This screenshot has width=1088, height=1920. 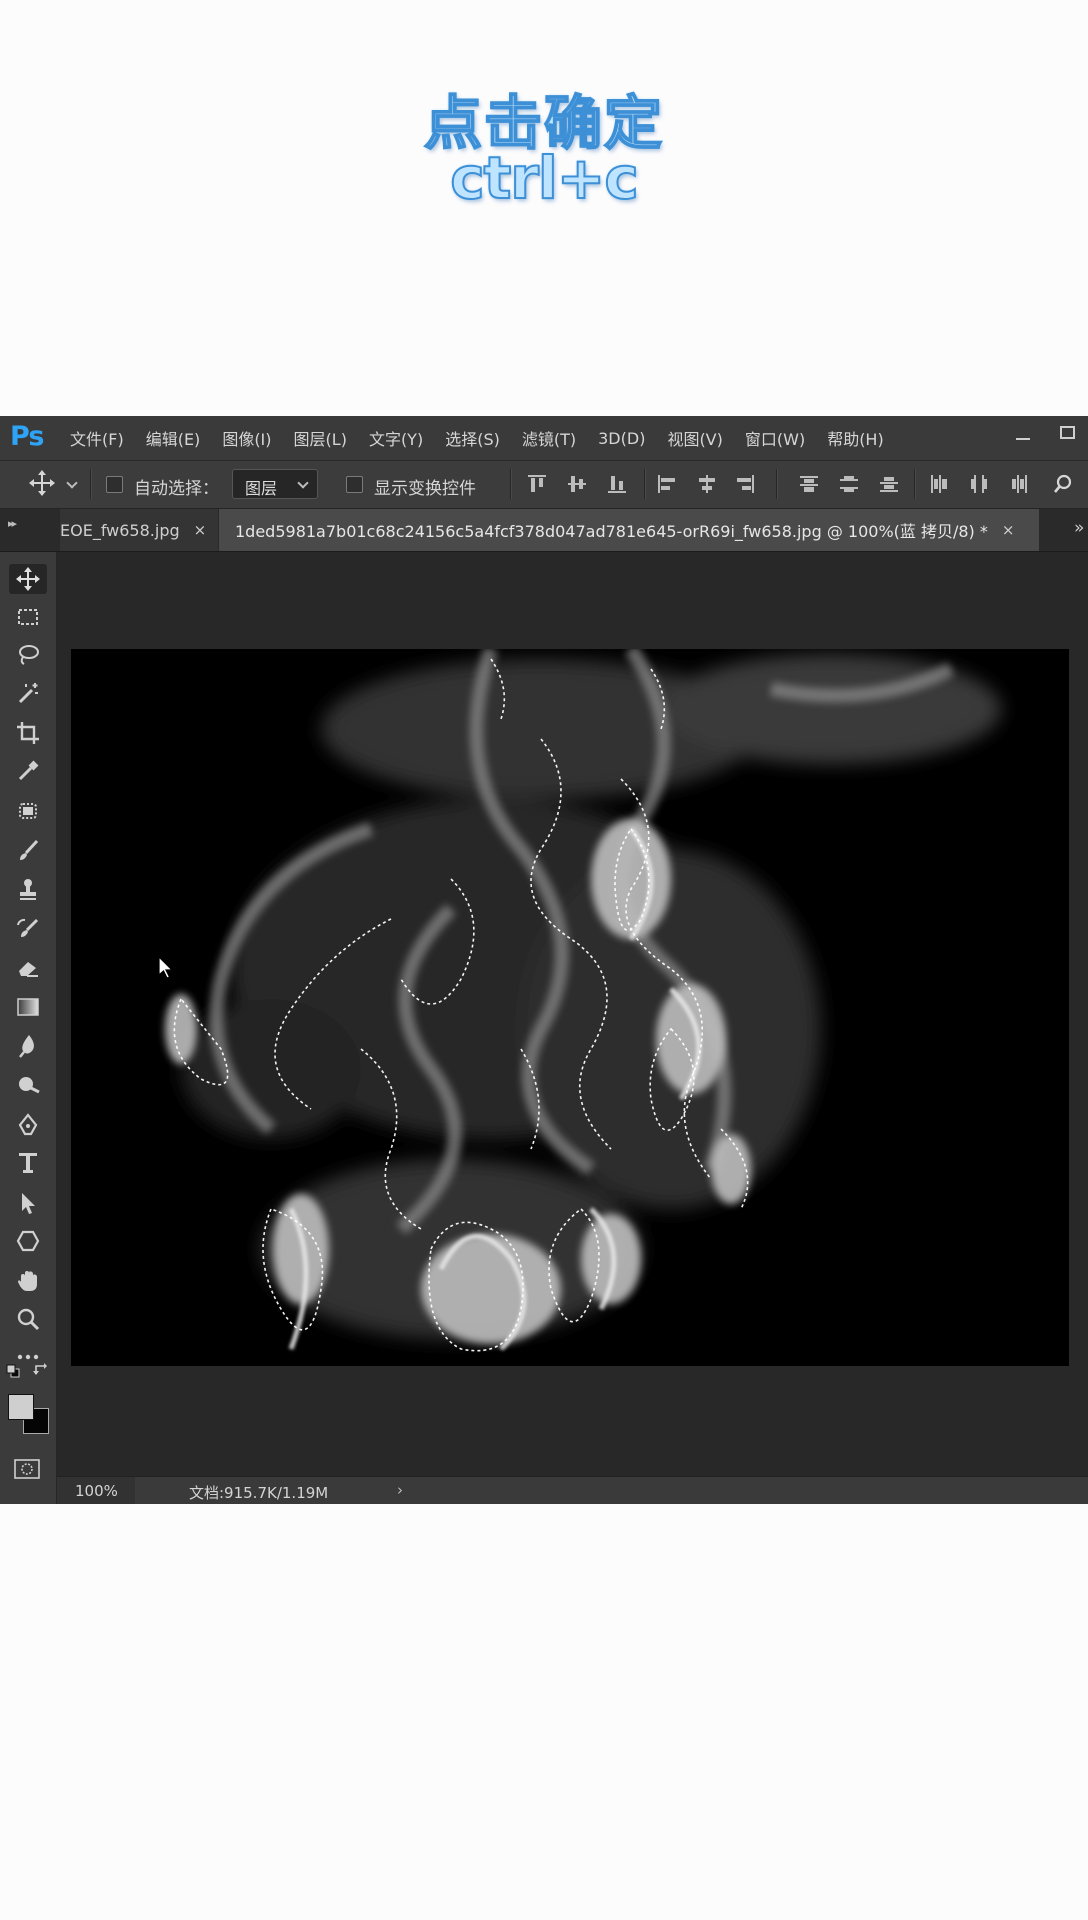 I want to click on hand-tool-icon, so click(x=28, y=1281).